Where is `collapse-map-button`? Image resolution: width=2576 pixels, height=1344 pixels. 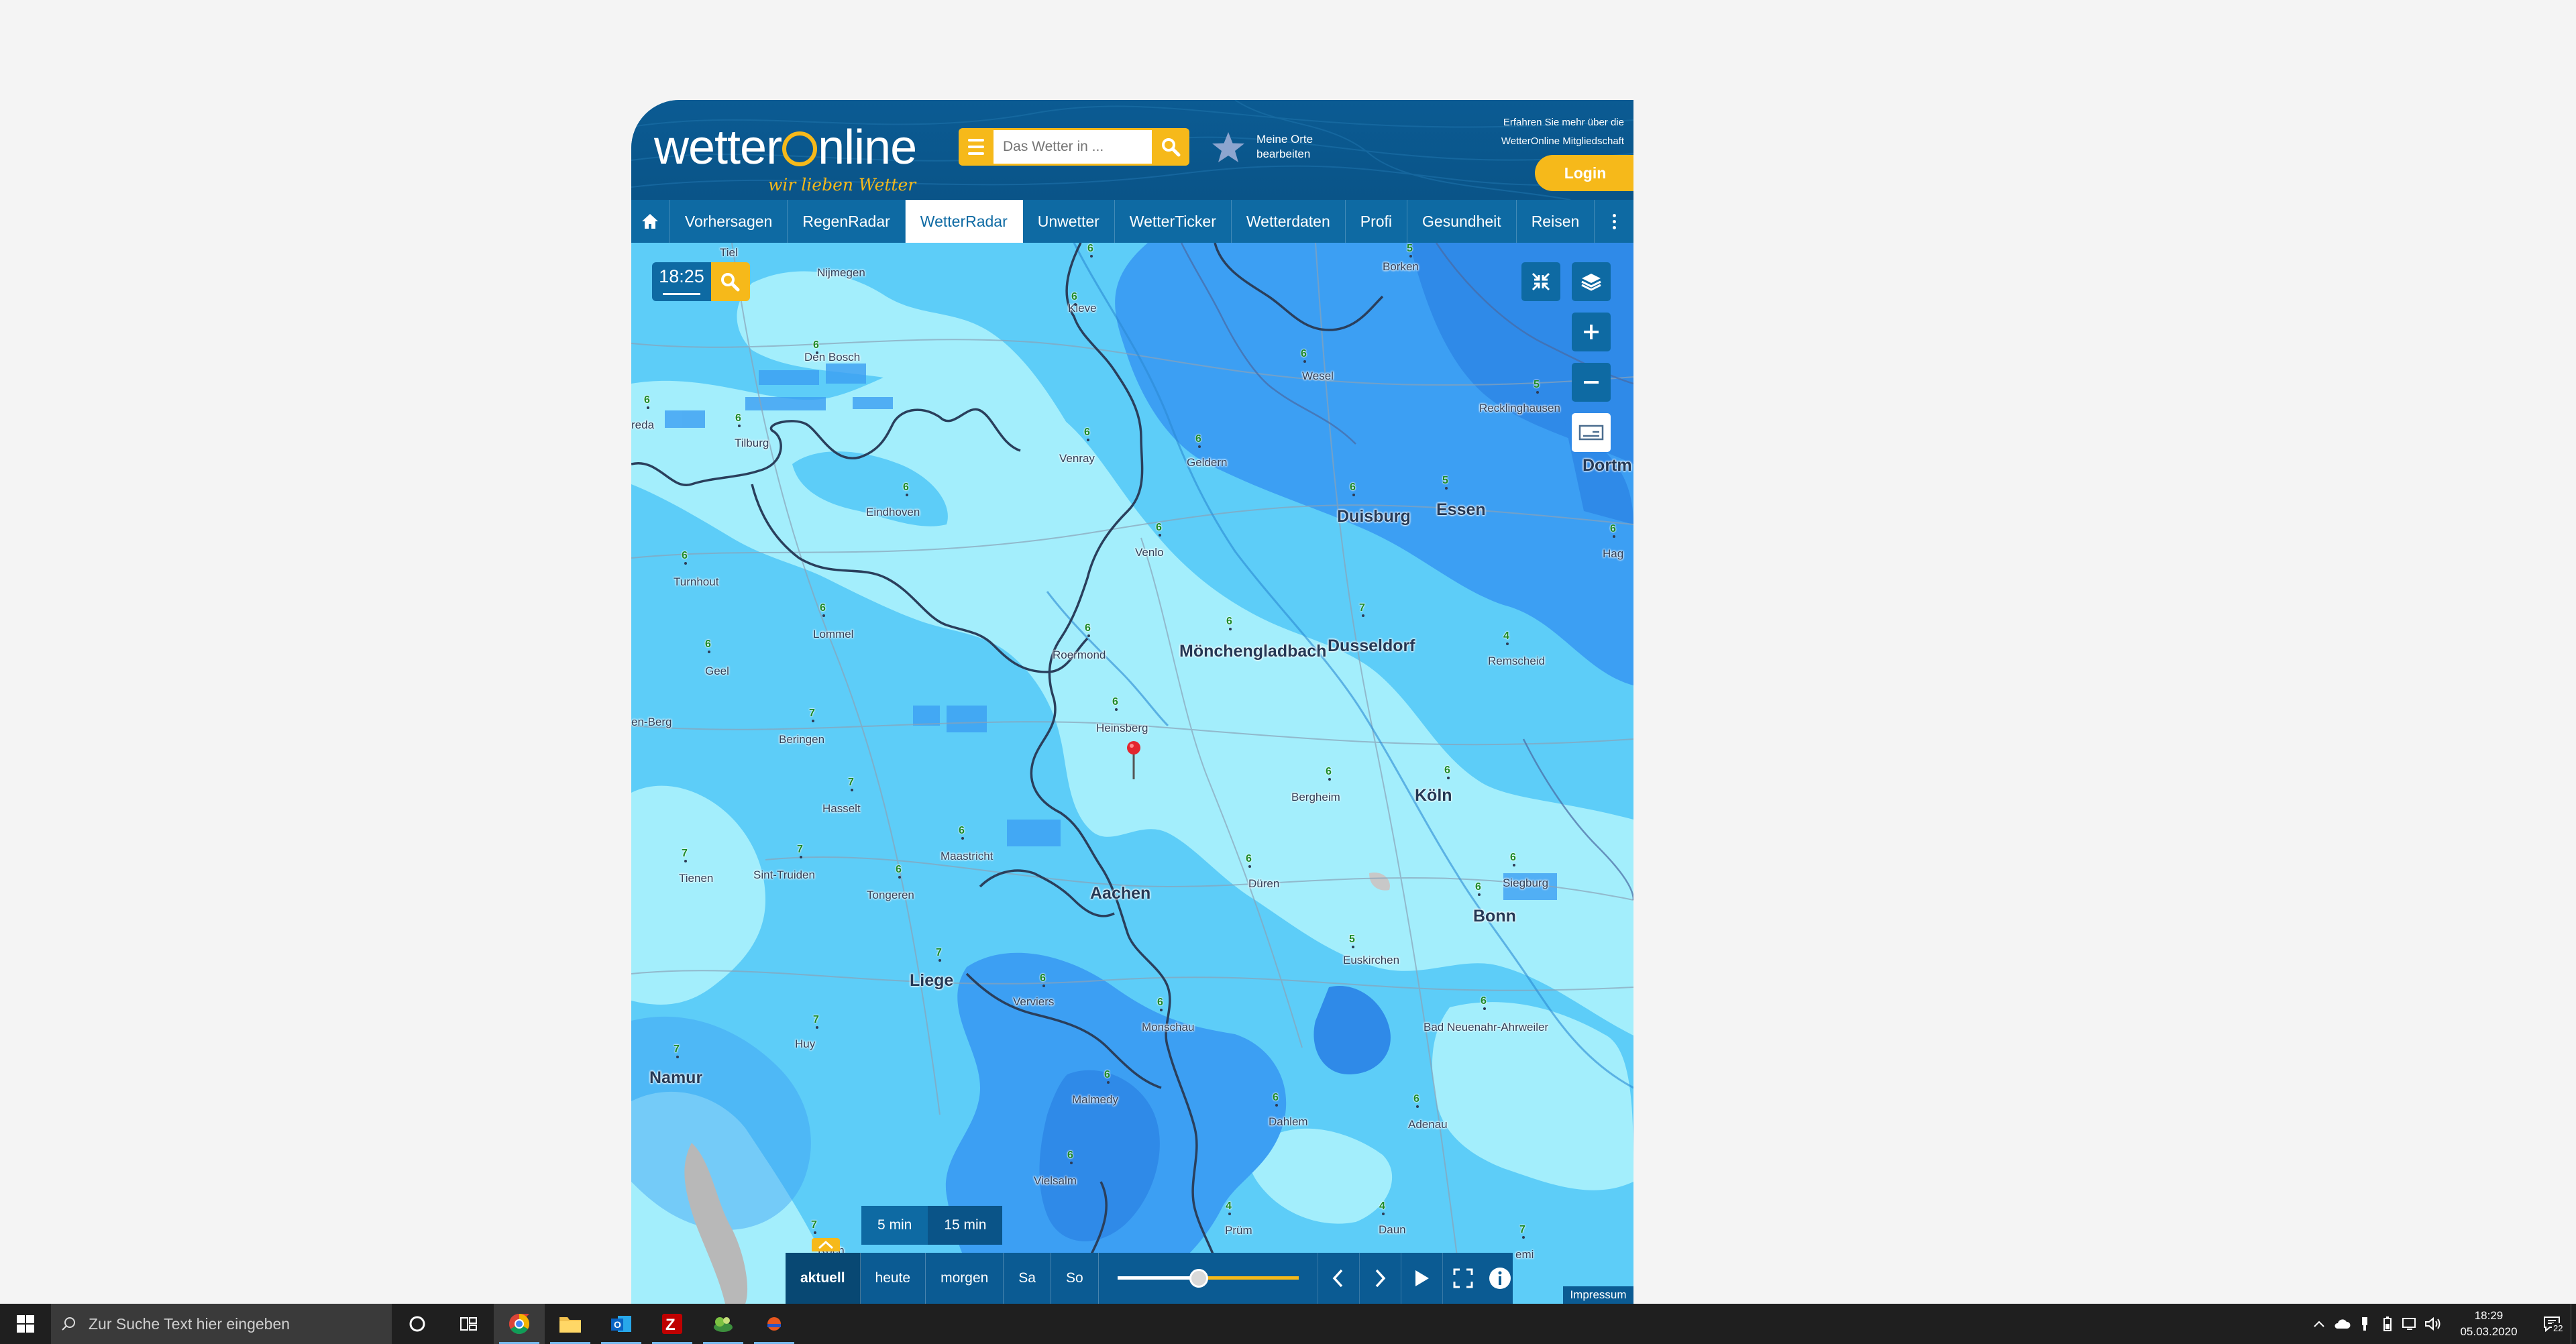
collapse-map-button is located at coordinates (1540, 281).